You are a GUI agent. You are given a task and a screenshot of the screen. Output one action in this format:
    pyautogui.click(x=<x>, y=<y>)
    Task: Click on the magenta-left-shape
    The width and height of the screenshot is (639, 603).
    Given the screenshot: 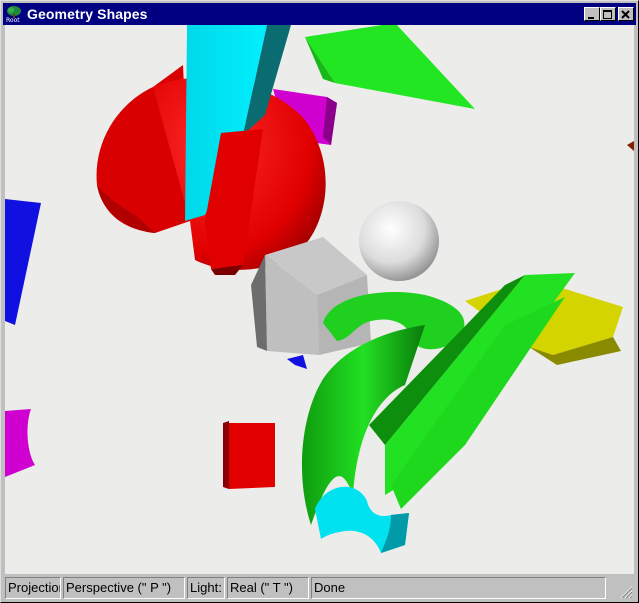 What is the action you would take?
    pyautogui.click(x=20, y=443)
    